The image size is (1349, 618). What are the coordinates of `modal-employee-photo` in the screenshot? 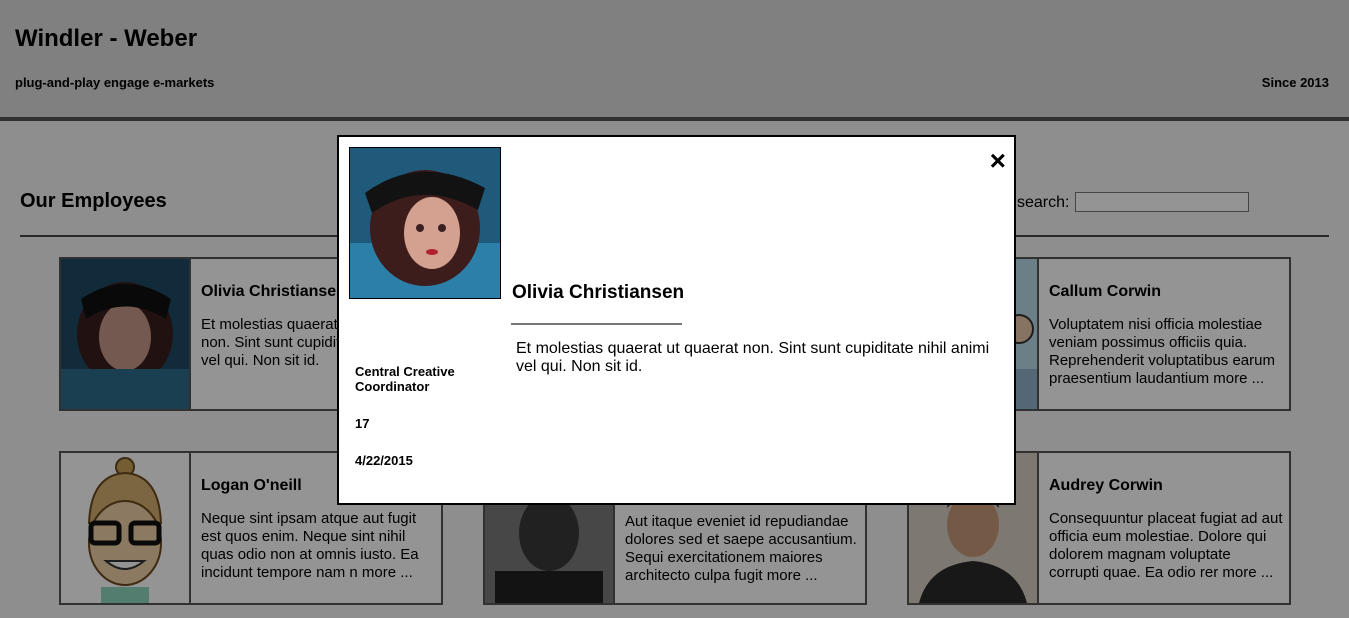 It's located at (425, 223).